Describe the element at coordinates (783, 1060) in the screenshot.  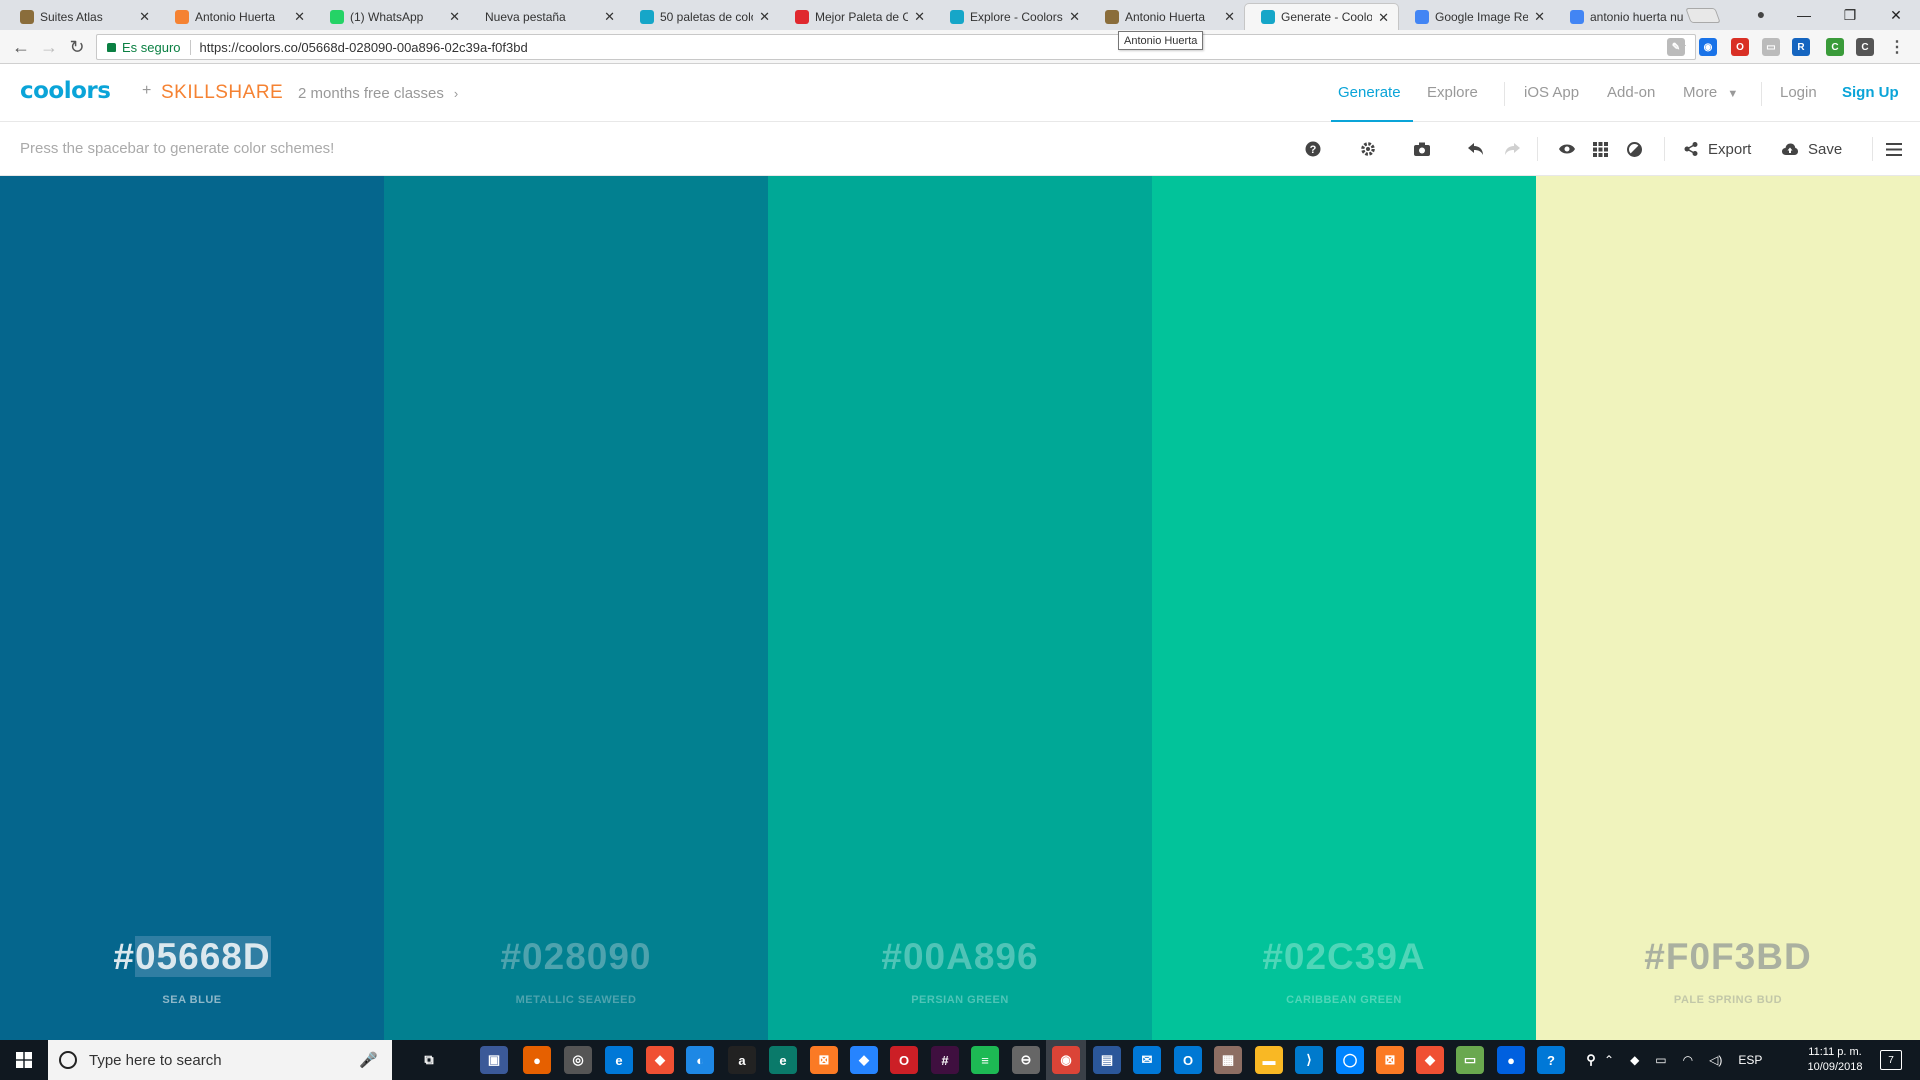
I see `edge-beta-icon: e` at that location.